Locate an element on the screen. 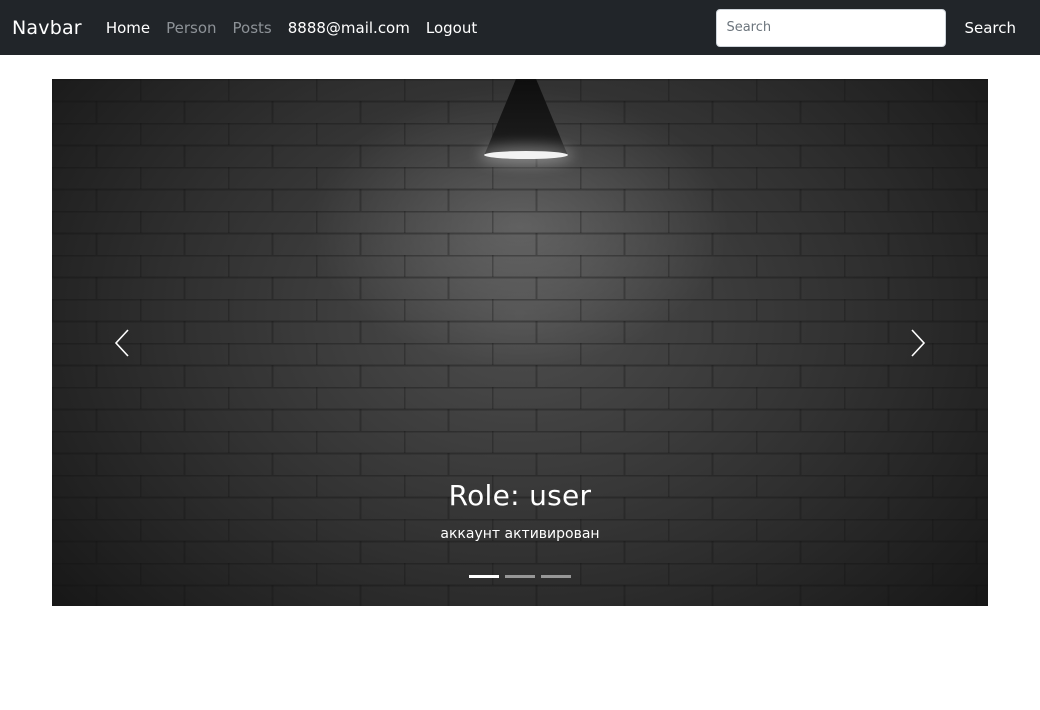 The height and width of the screenshot is (710, 1040). caption-text: аккаунт активирован is located at coordinates (520, 534).